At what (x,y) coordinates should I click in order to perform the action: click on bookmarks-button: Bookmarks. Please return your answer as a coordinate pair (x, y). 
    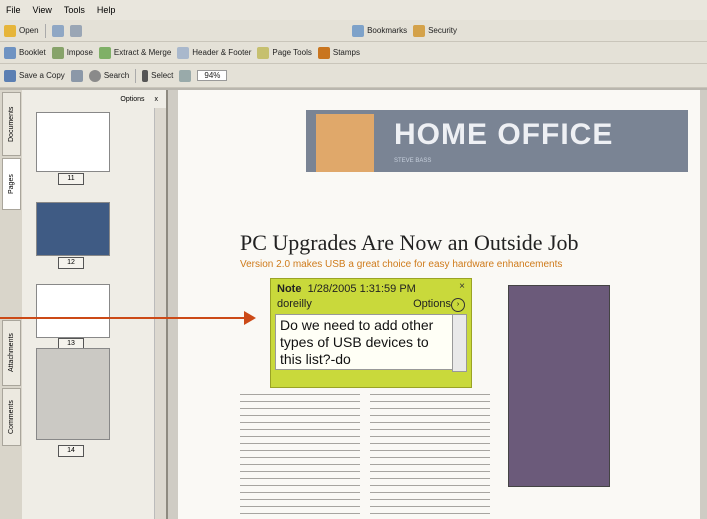
    Looking at the image, I should click on (379, 30).